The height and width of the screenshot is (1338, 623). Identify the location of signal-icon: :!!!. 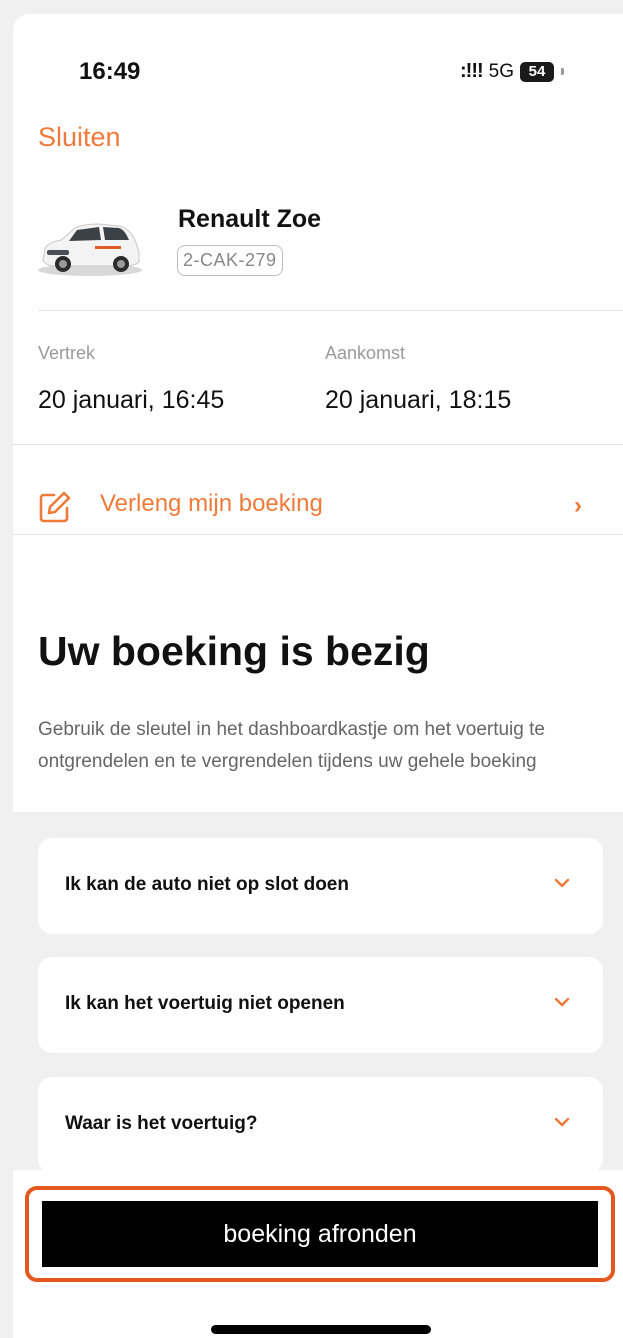
(472, 71).